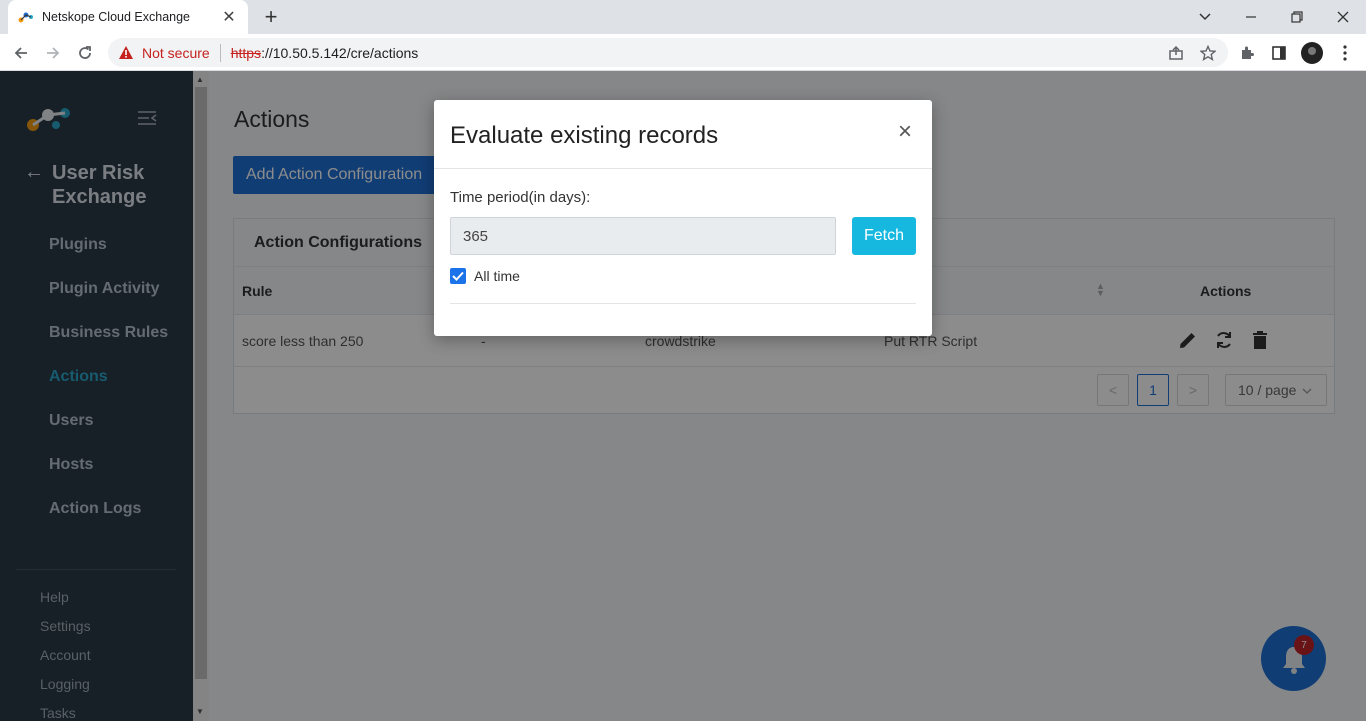  Describe the element at coordinates (1208, 53) in the screenshot. I see `bookmark-star-icon` at that location.